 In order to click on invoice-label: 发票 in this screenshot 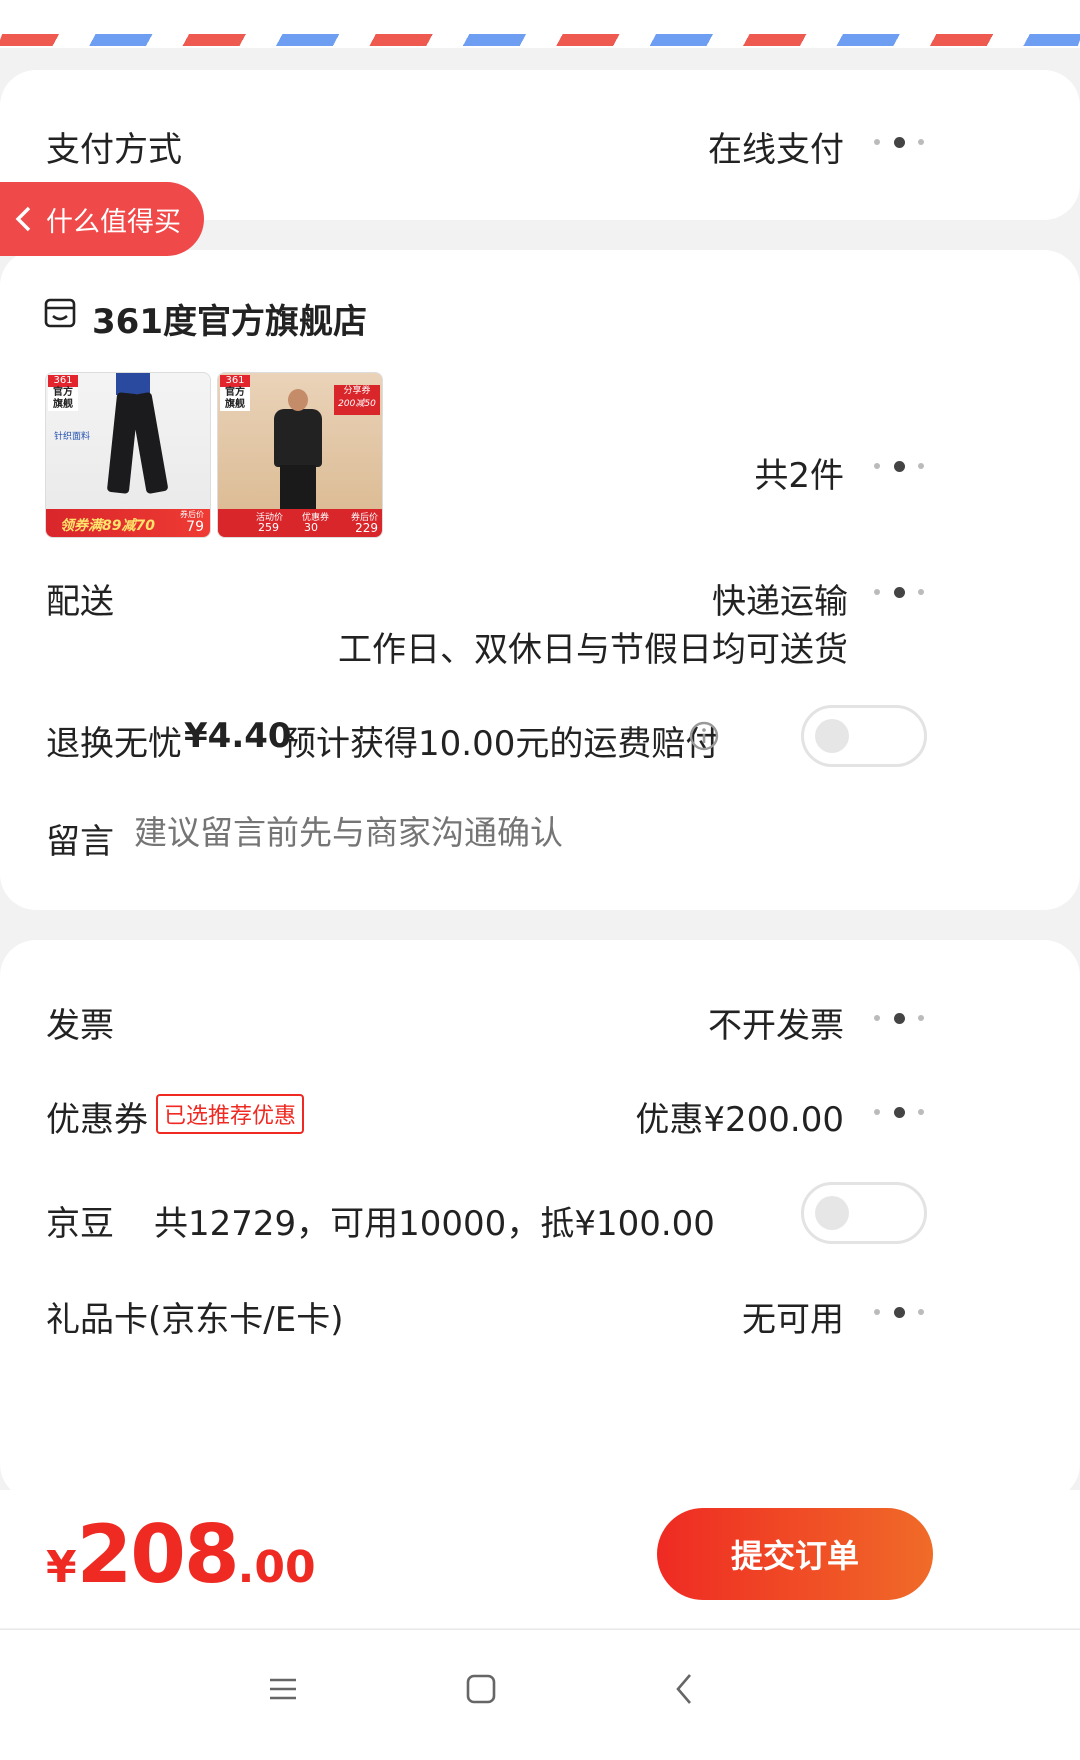, I will do `click(80, 1026)`.